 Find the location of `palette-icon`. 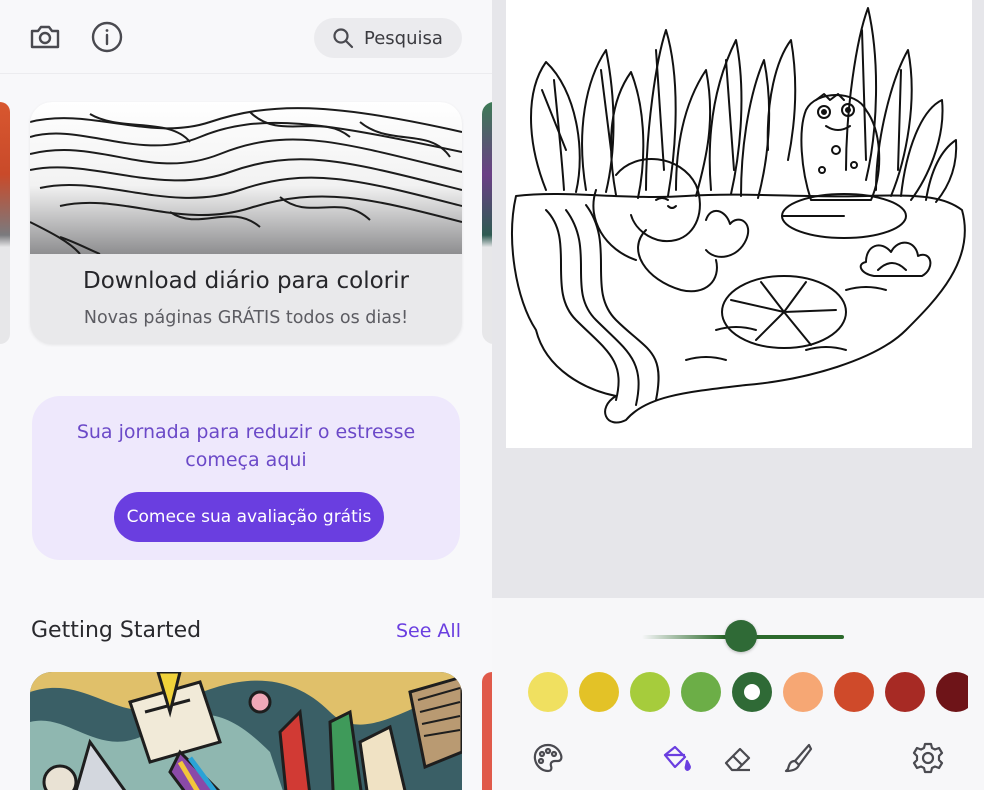

palette-icon is located at coordinates (548, 758).